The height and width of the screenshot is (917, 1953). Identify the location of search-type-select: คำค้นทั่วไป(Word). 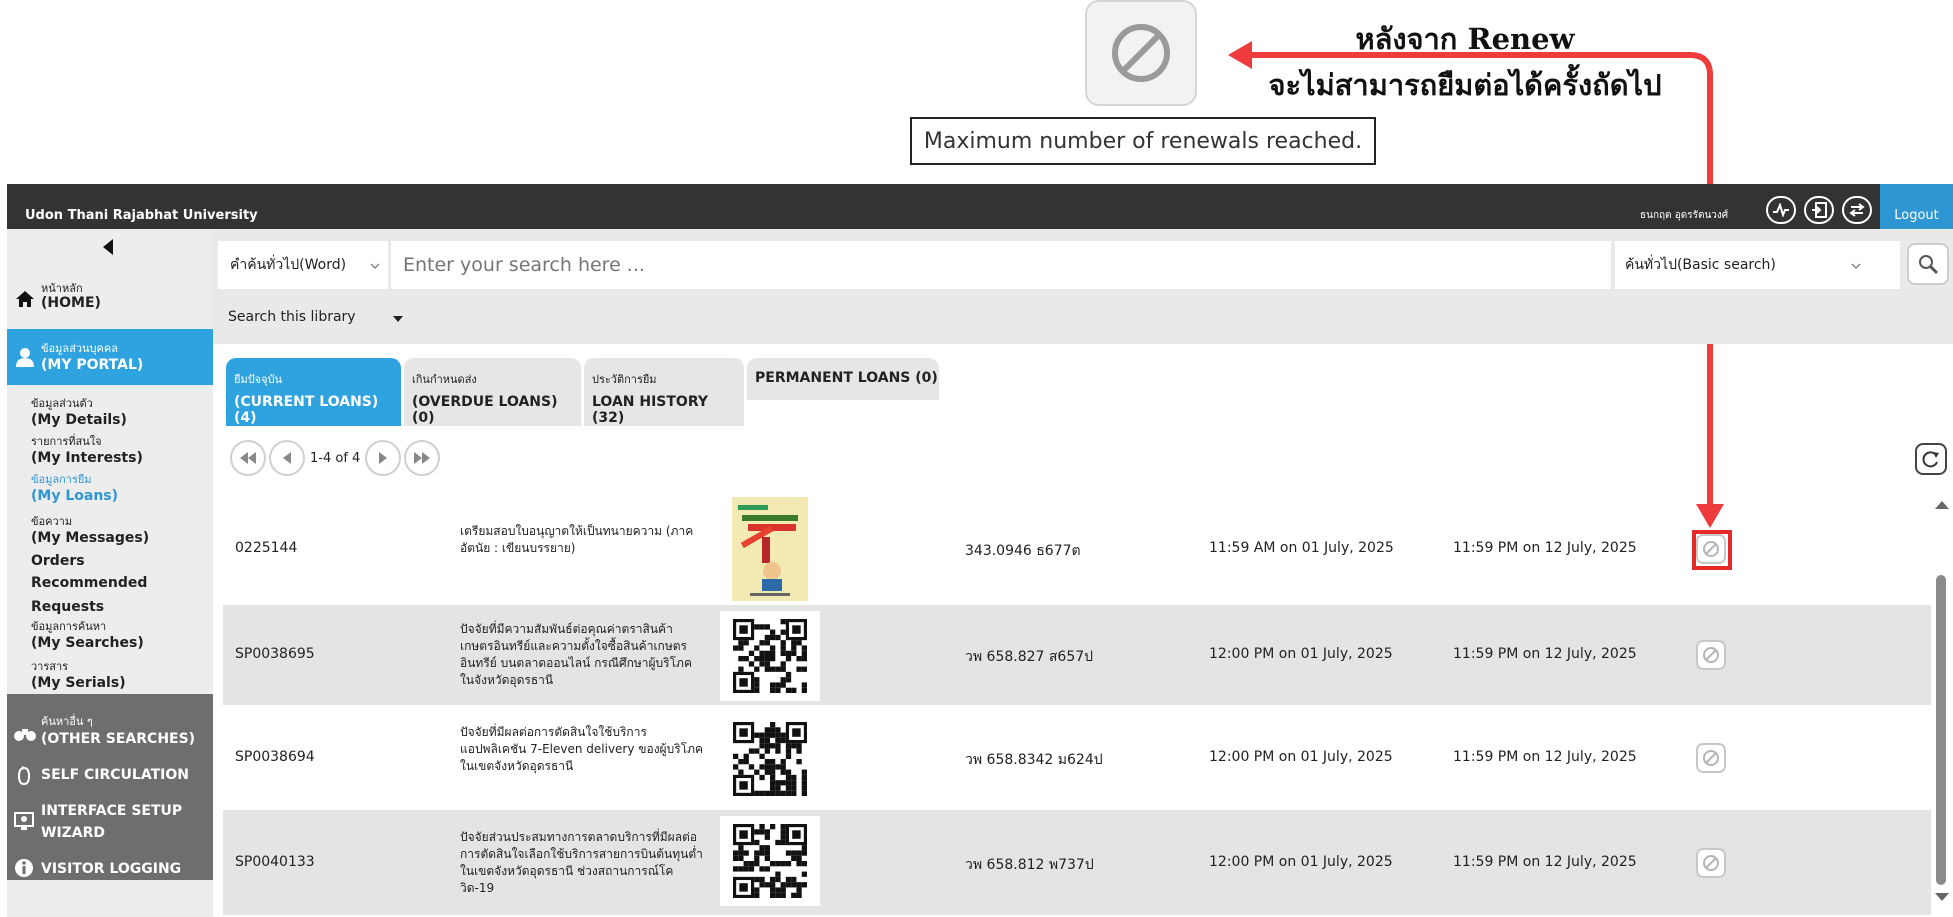
(303, 265).